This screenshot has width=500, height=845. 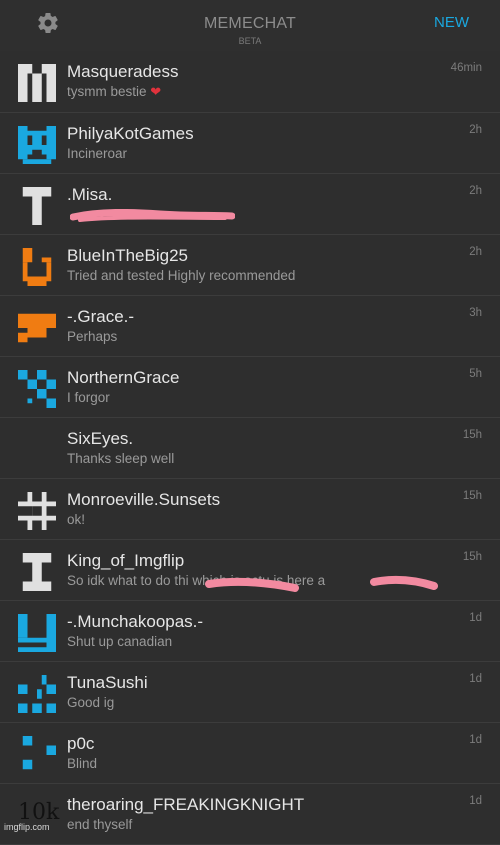 I want to click on redaction-scribble, so click(x=152, y=215).